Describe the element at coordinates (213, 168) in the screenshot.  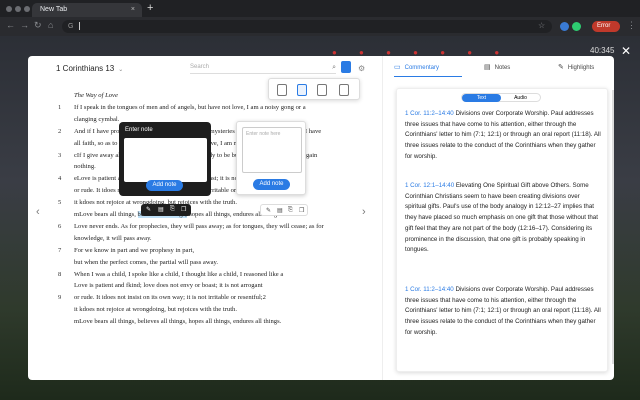
I see `verse-line: nothing.` at that location.